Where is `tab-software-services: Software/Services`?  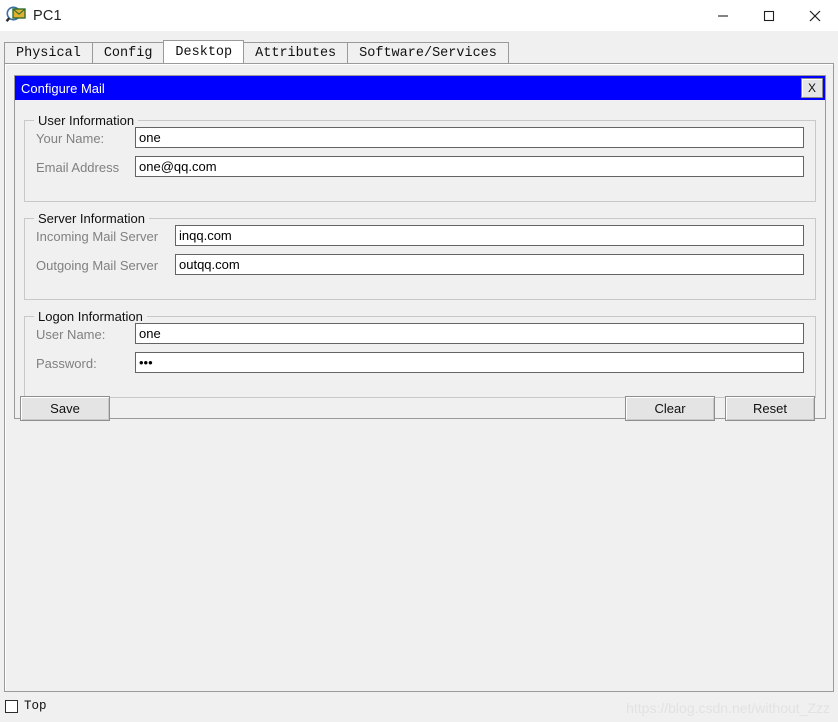
tab-software-services: Software/Services is located at coordinates (428, 52).